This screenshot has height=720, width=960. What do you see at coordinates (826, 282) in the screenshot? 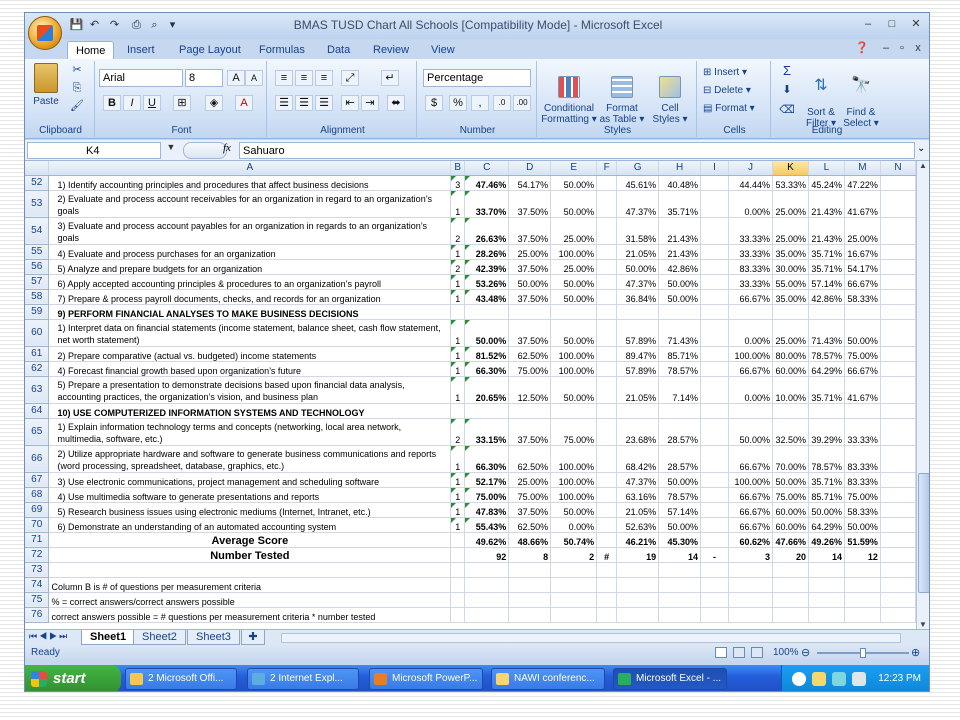
I see `cell-l: 57.14%` at bounding box center [826, 282].